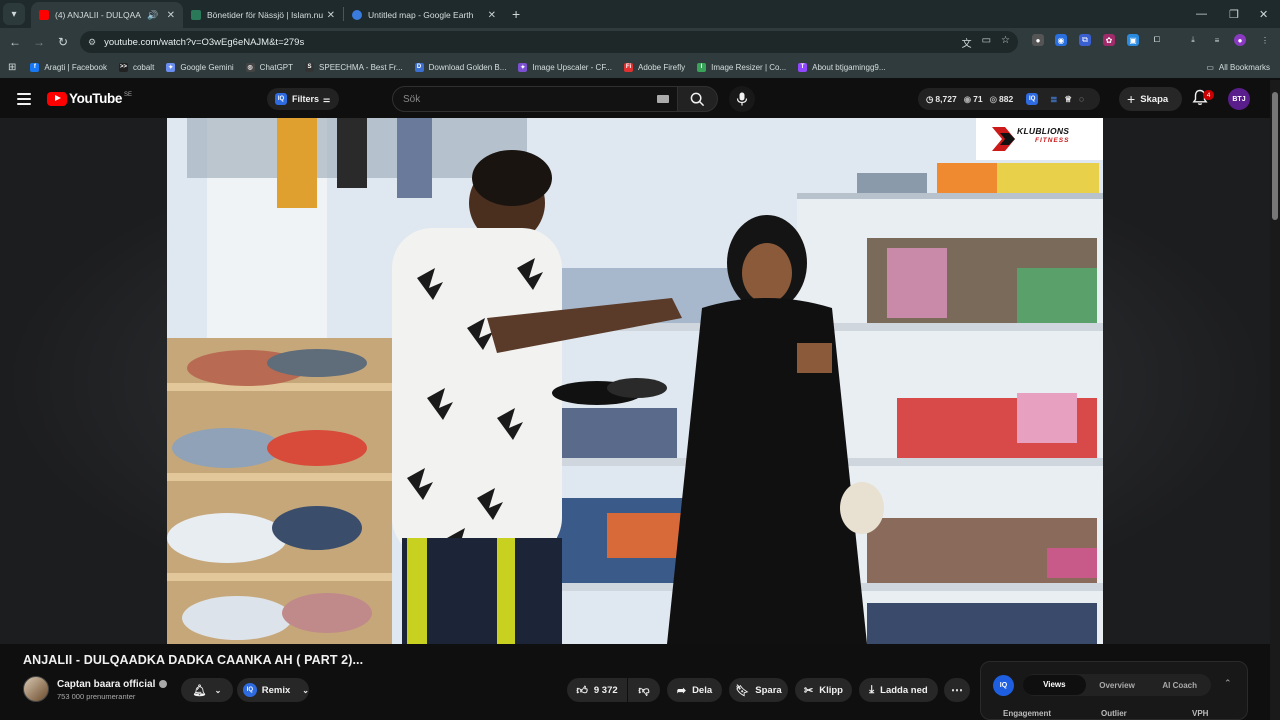  Describe the element at coordinates (957, 690) in the screenshot. I see `more-actions-button: ⋯` at that location.